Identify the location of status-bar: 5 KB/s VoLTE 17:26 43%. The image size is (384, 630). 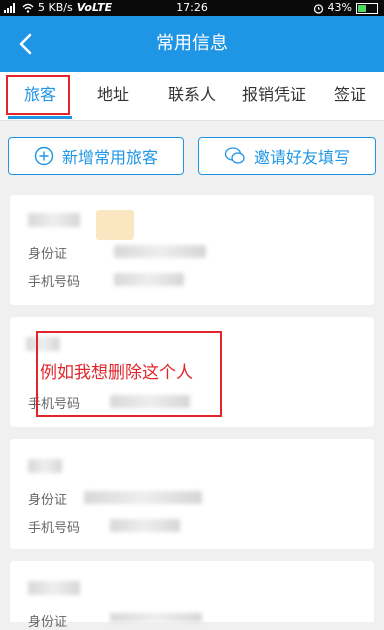
(192, 8).